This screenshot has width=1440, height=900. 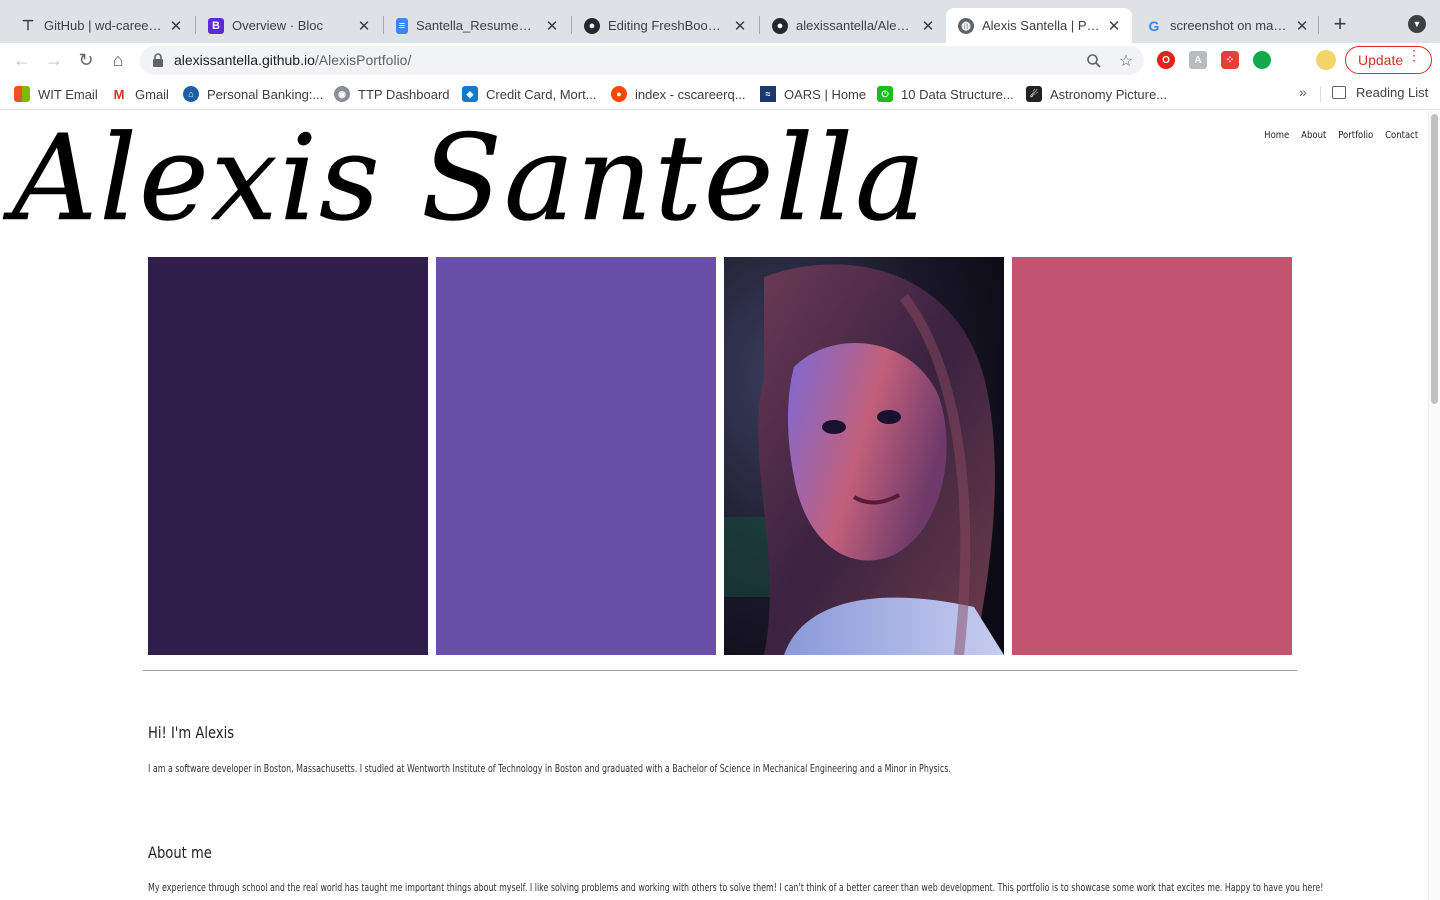 I want to click on bloc-icon: B, so click(x=216, y=25).